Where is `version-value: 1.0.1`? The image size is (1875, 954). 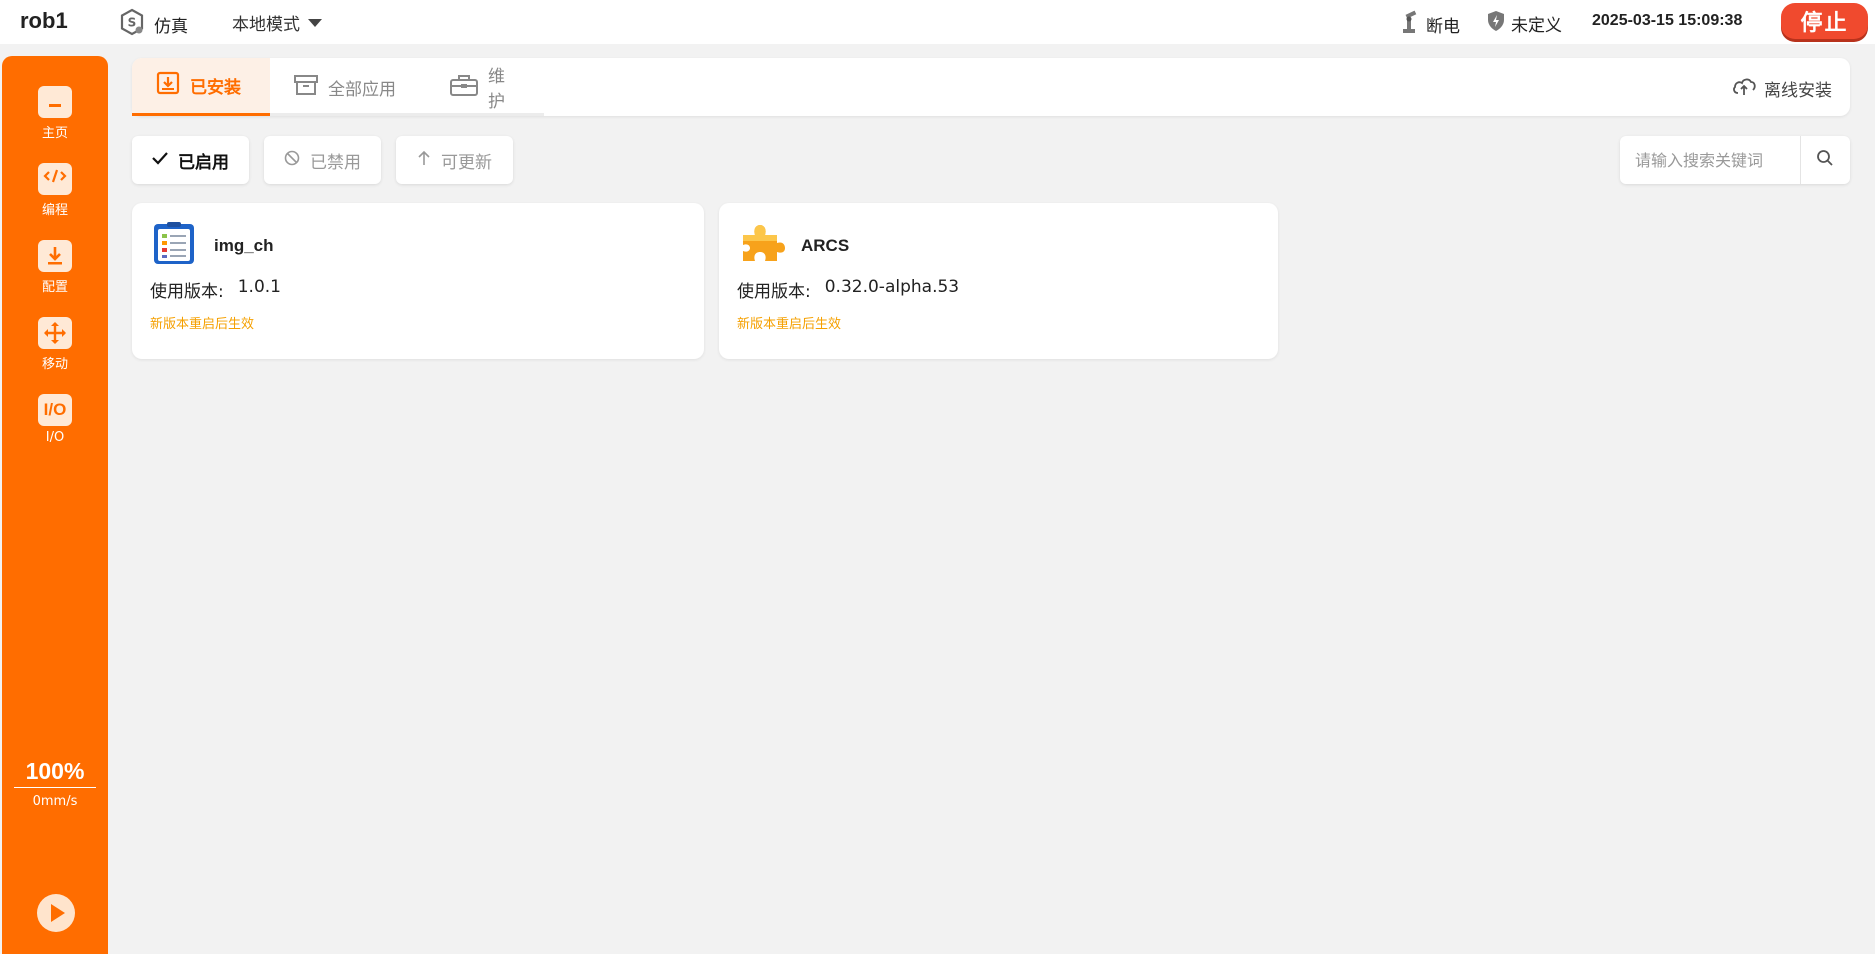 version-value: 1.0.1 is located at coordinates (259, 287).